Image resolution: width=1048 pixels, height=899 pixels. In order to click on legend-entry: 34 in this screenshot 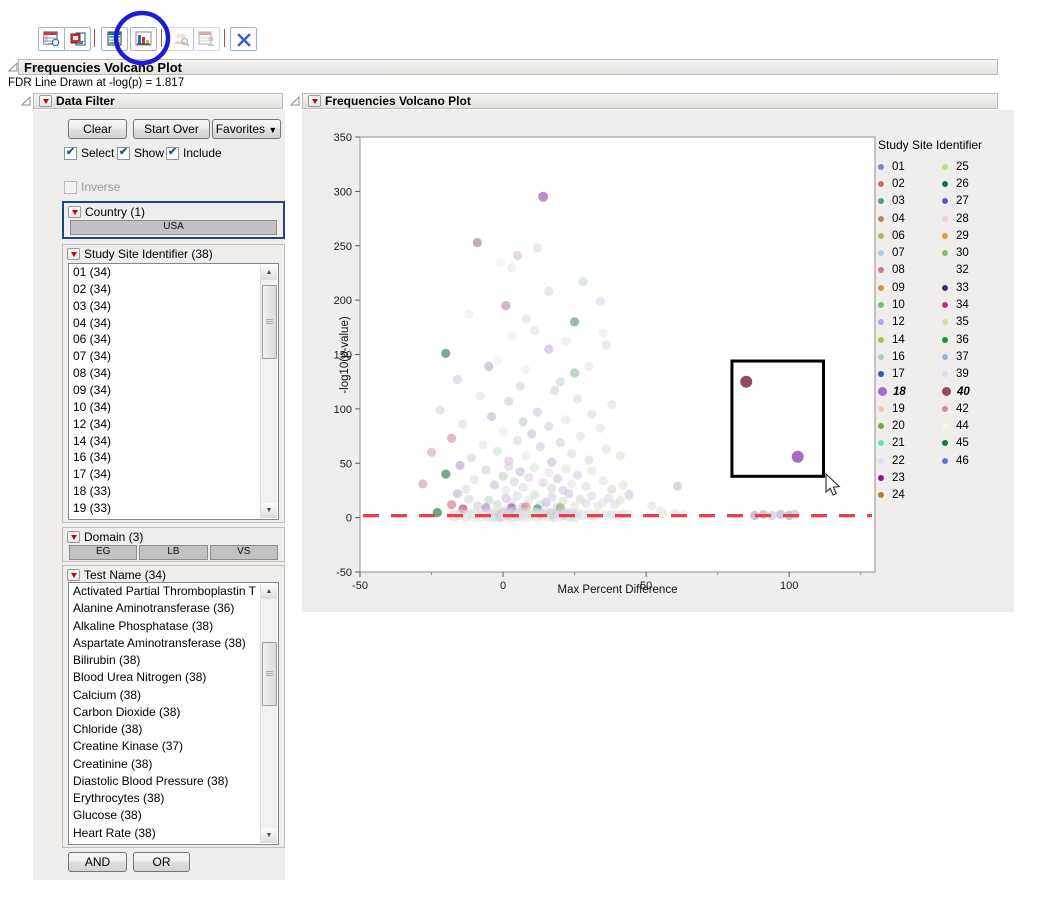, I will do `click(970, 304)`.